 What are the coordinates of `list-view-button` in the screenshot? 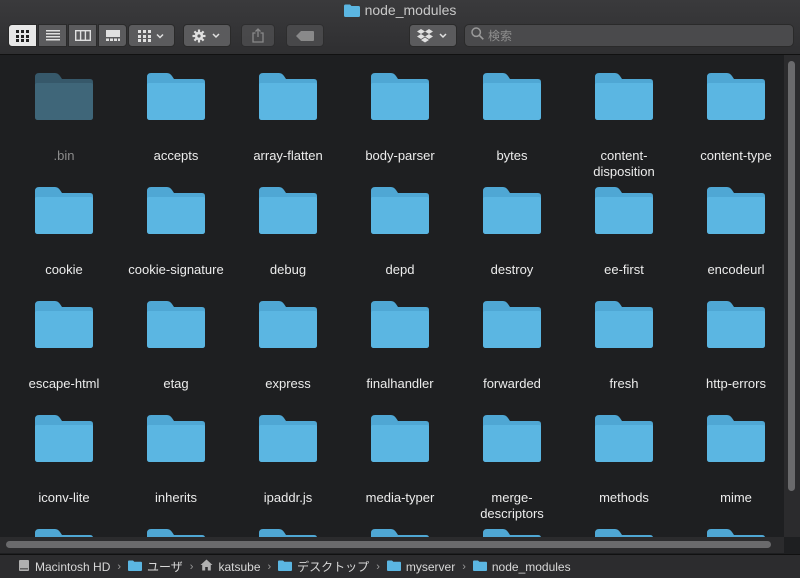 It's located at (52, 35).